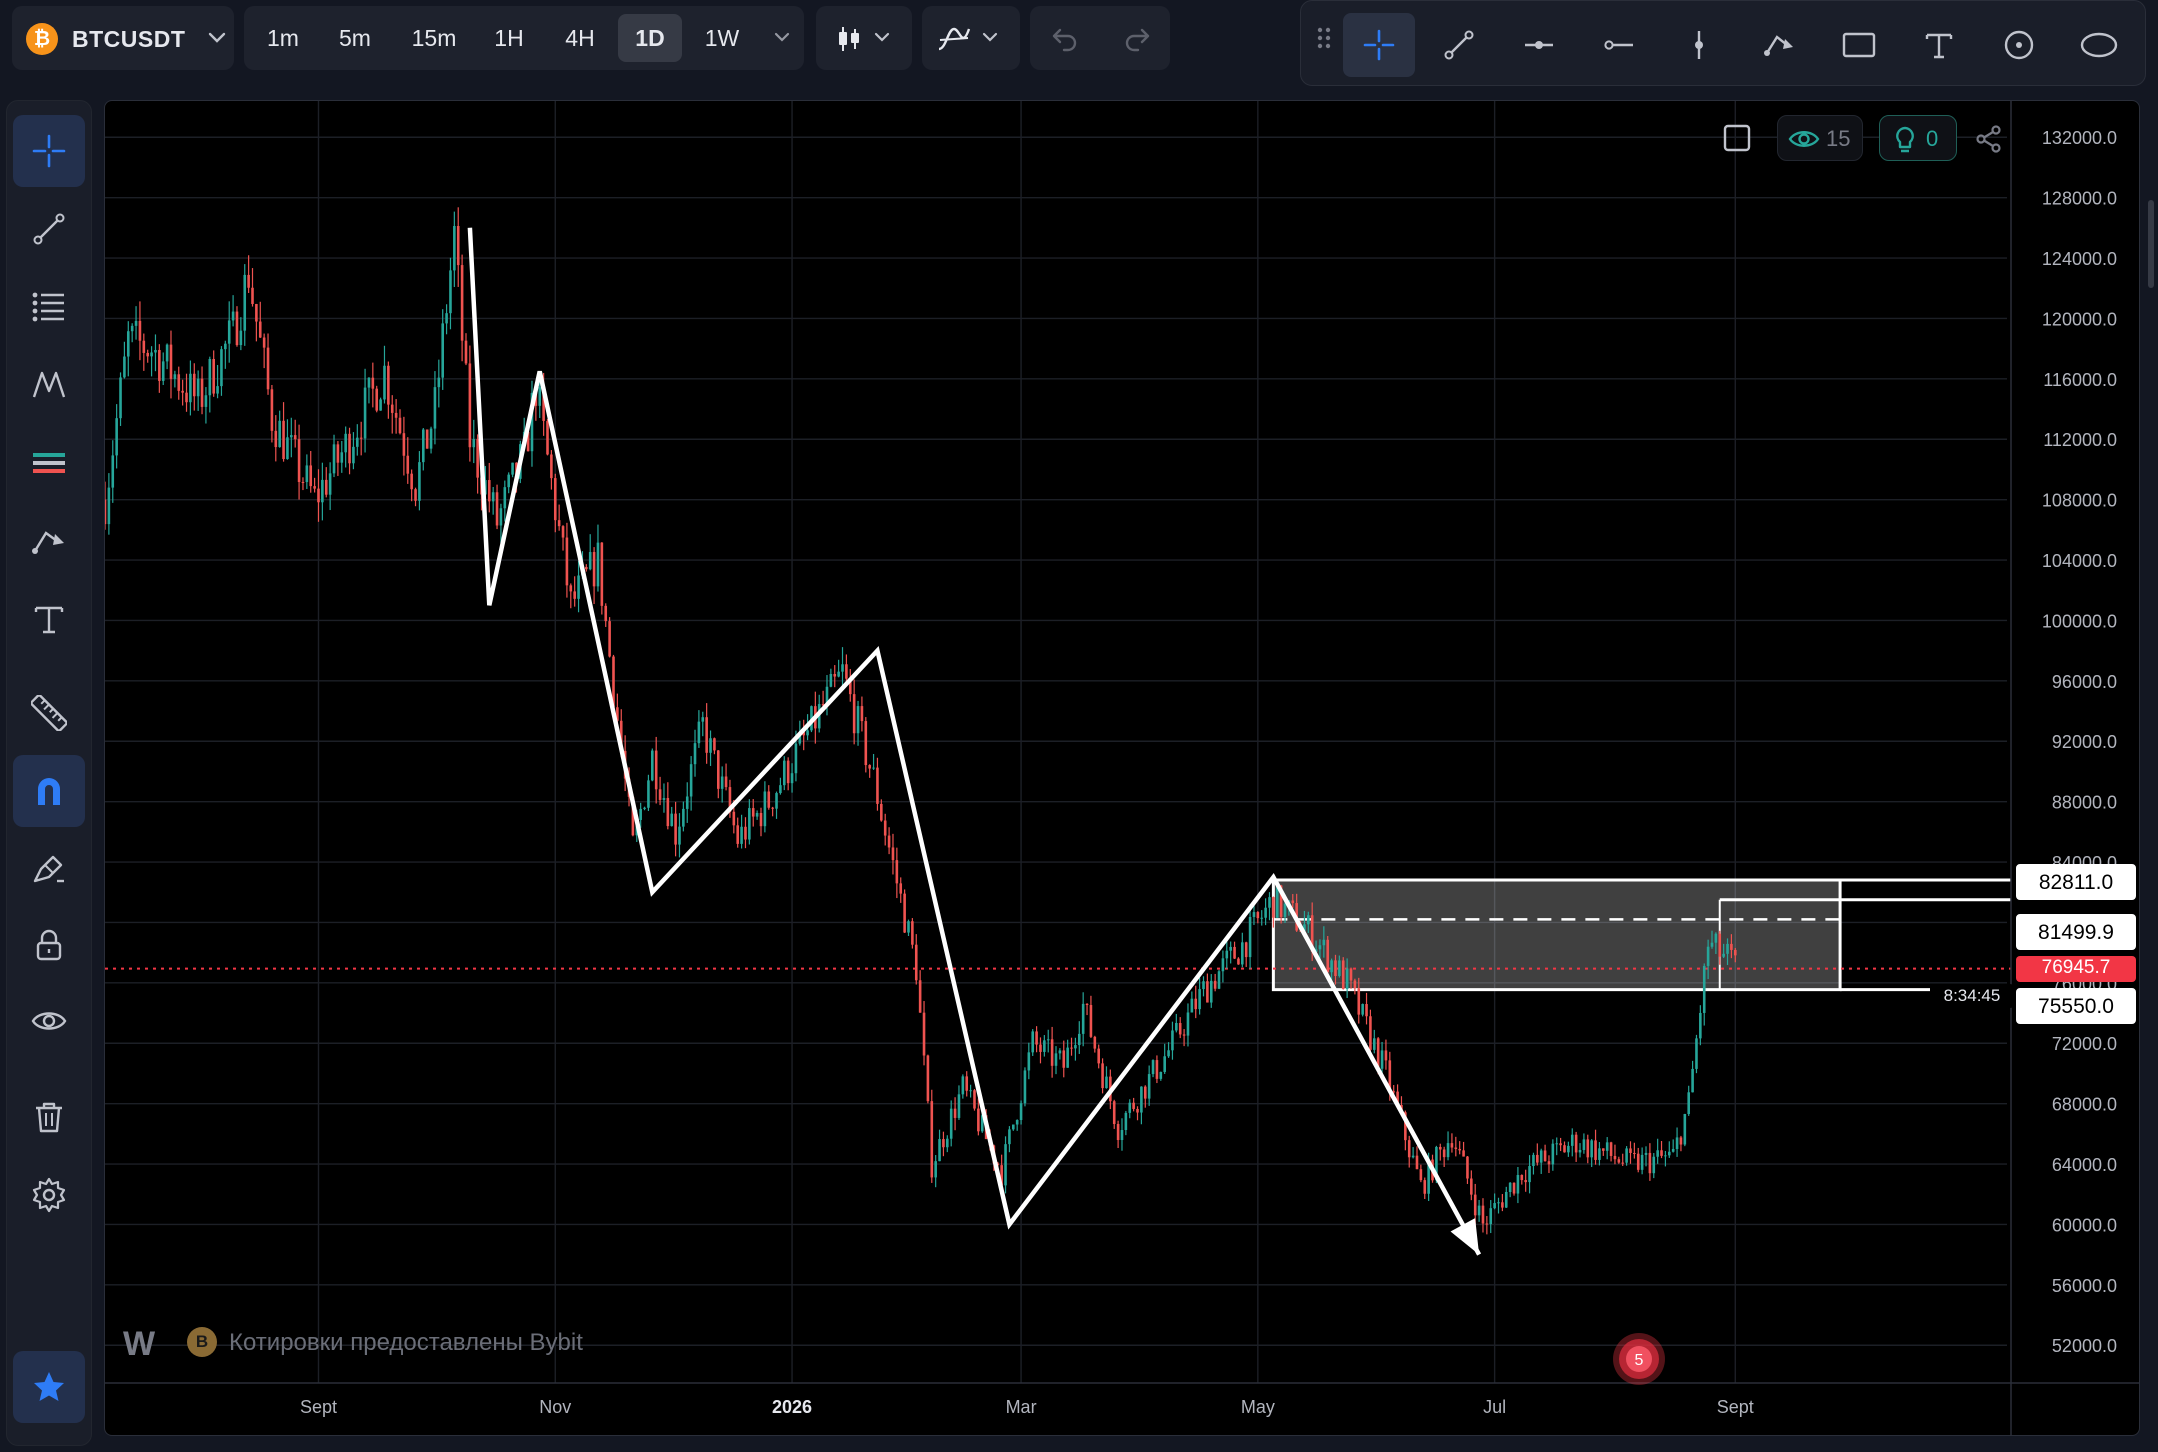  What do you see at coordinates (1556, 935) in the screenshot?
I see `range-rectangle` at bounding box center [1556, 935].